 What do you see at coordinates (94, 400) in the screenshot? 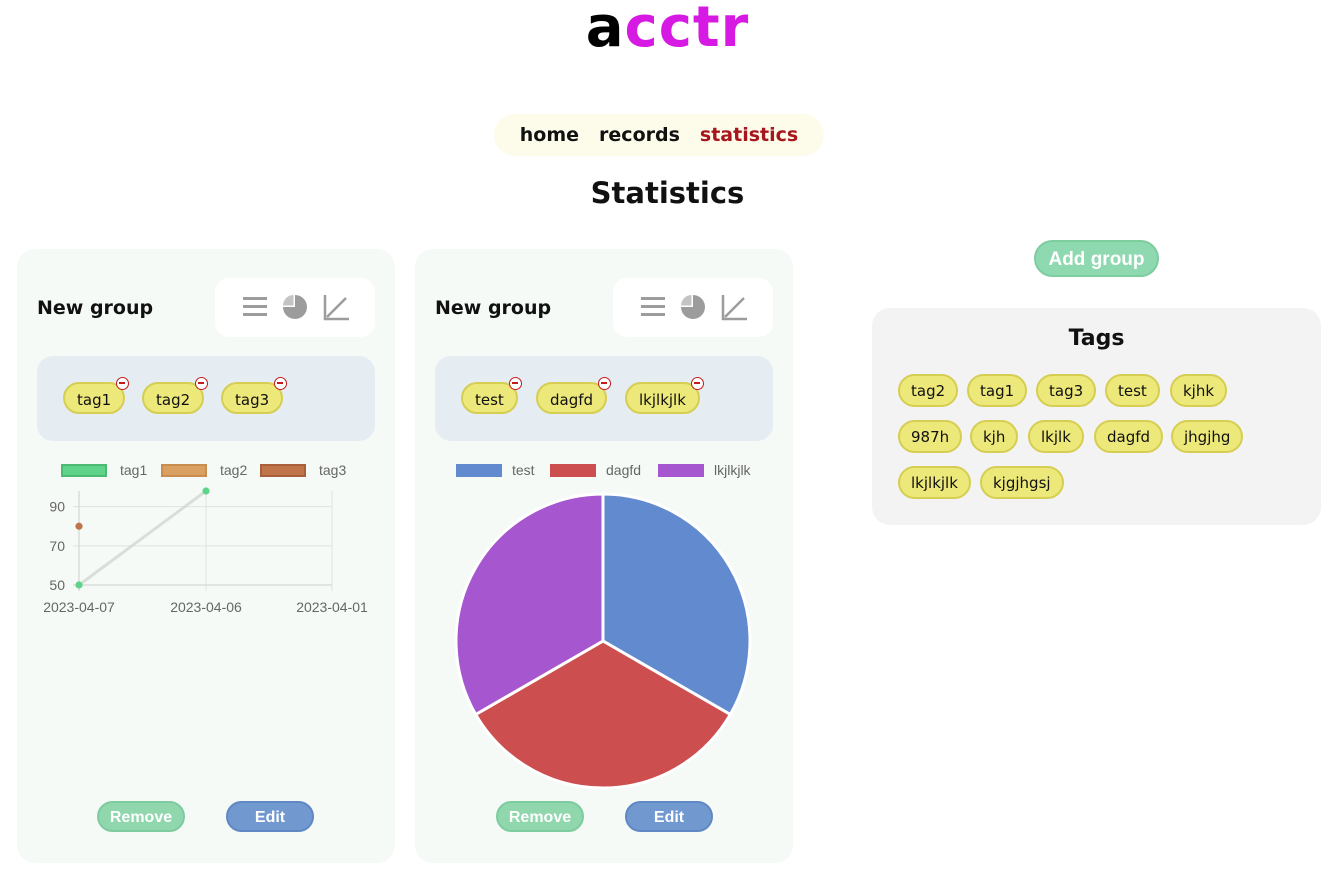
I see `tag-label: tag1` at bounding box center [94, 400].